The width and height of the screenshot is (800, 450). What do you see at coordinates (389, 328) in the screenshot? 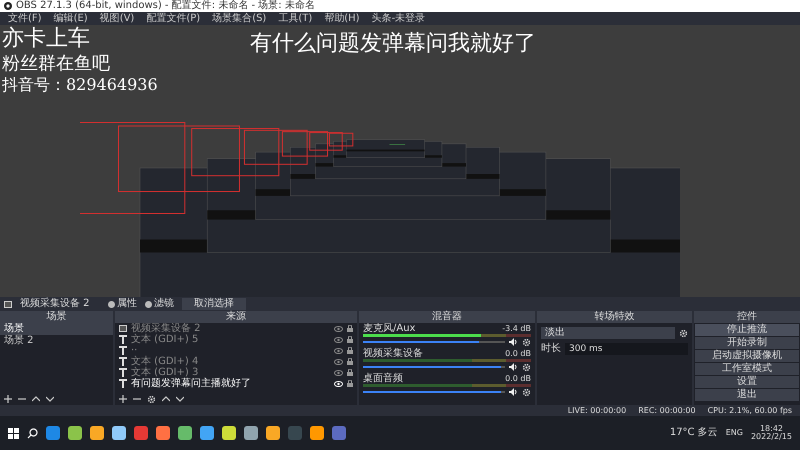
I see `channel-name: 麦克风/Aux` at bounding box center [389, 328].